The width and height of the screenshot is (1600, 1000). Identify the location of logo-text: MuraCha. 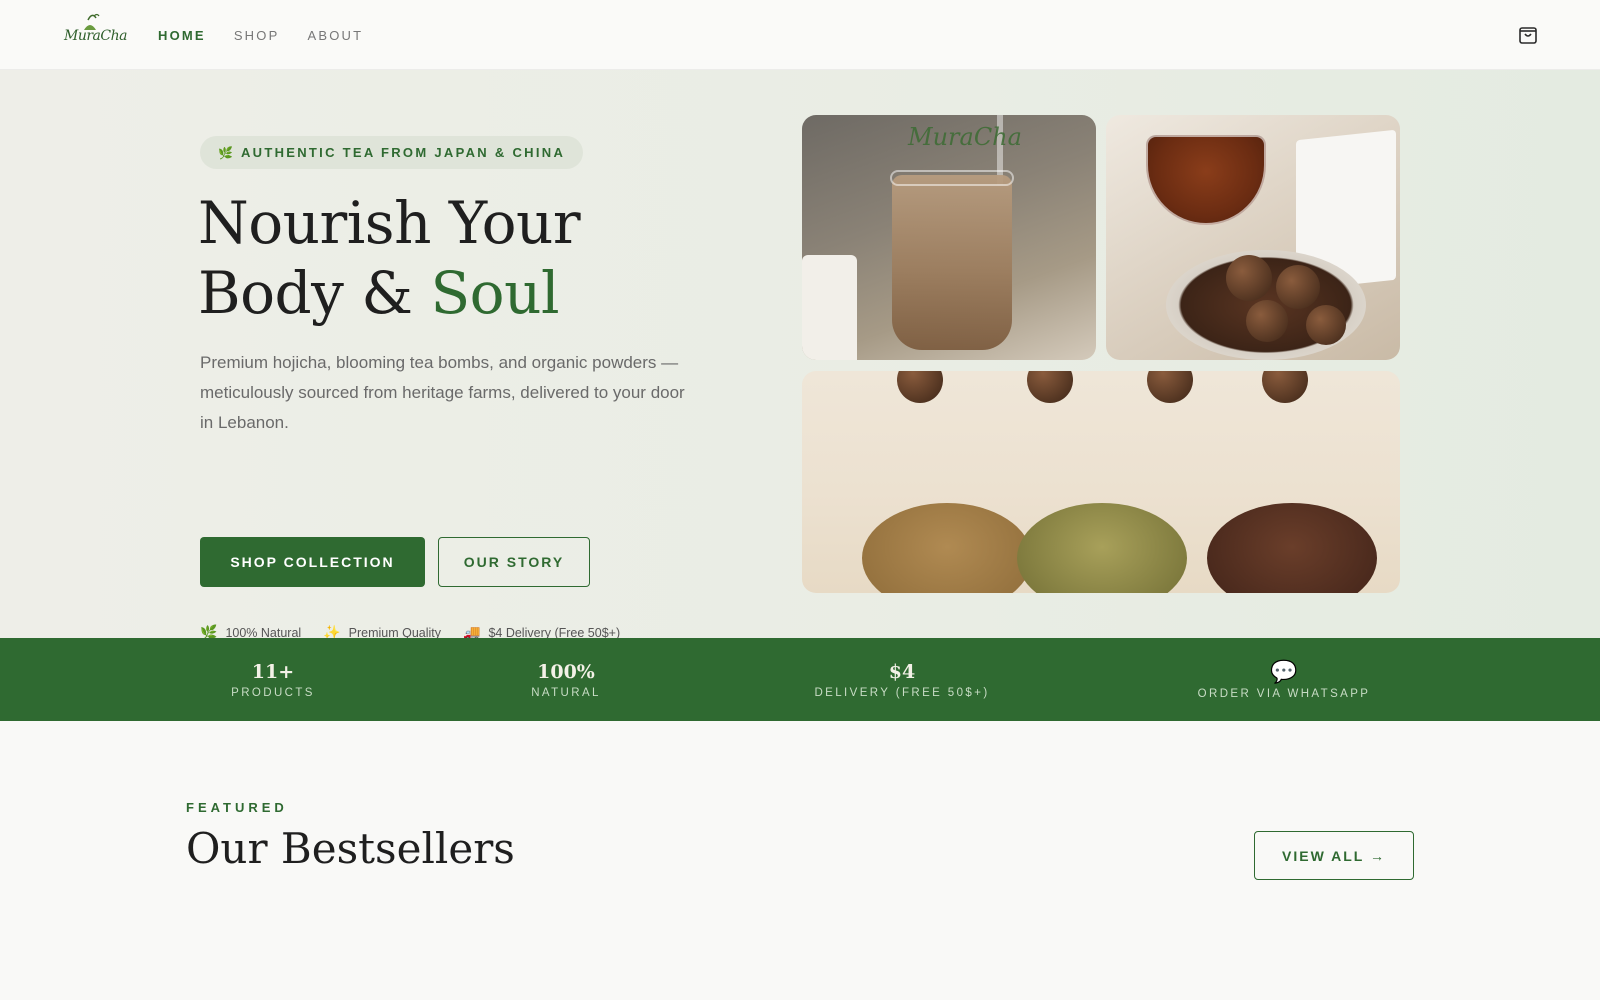
(95, 36).